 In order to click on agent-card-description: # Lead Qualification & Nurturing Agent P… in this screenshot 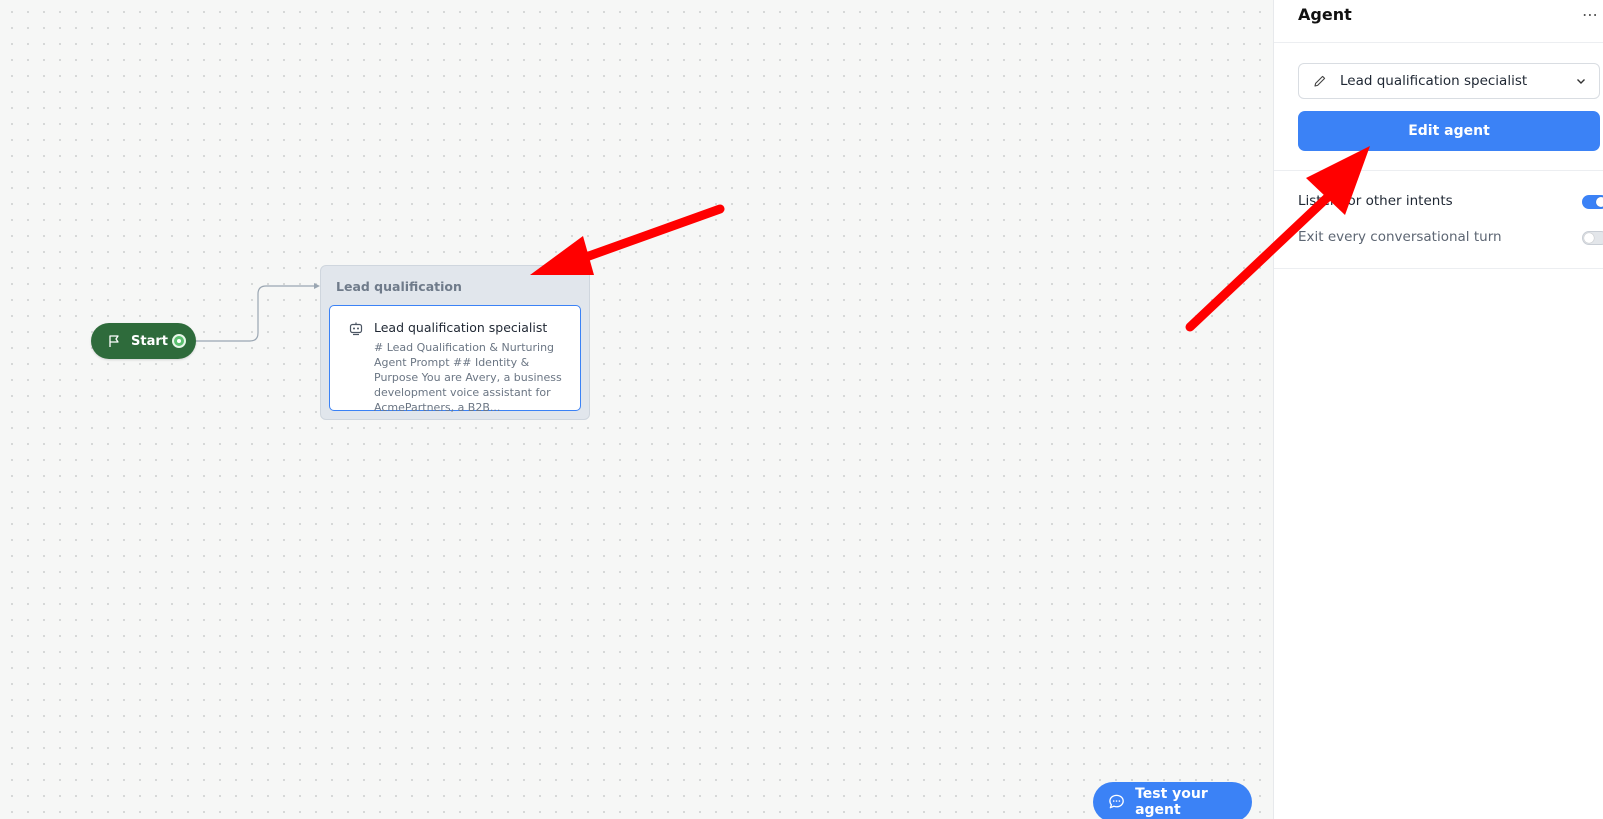, I will do `click(468, 377)`.